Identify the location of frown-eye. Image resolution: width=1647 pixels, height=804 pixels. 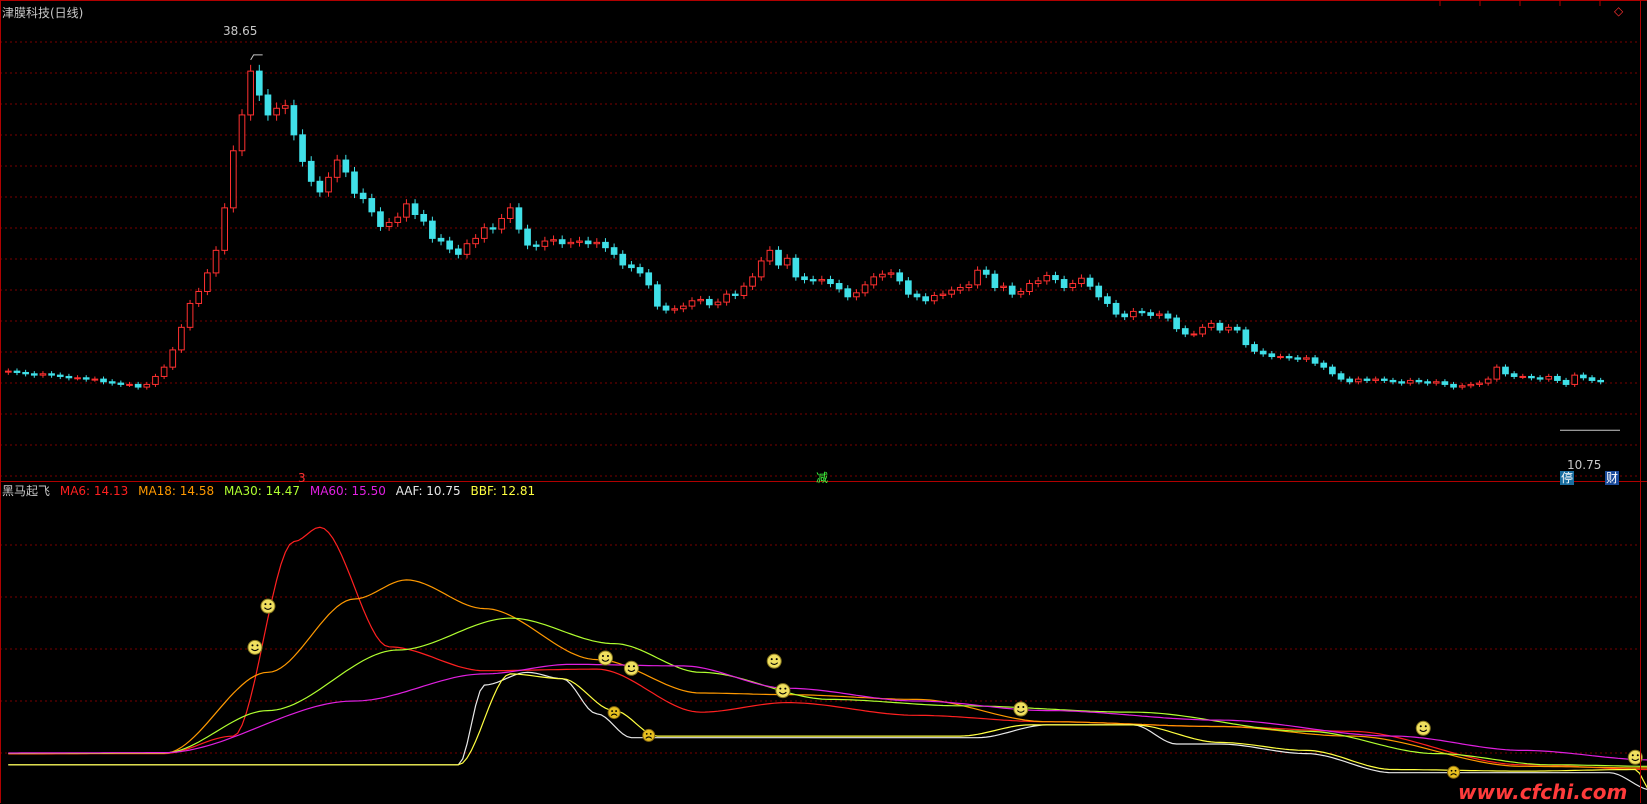
(646, 734).